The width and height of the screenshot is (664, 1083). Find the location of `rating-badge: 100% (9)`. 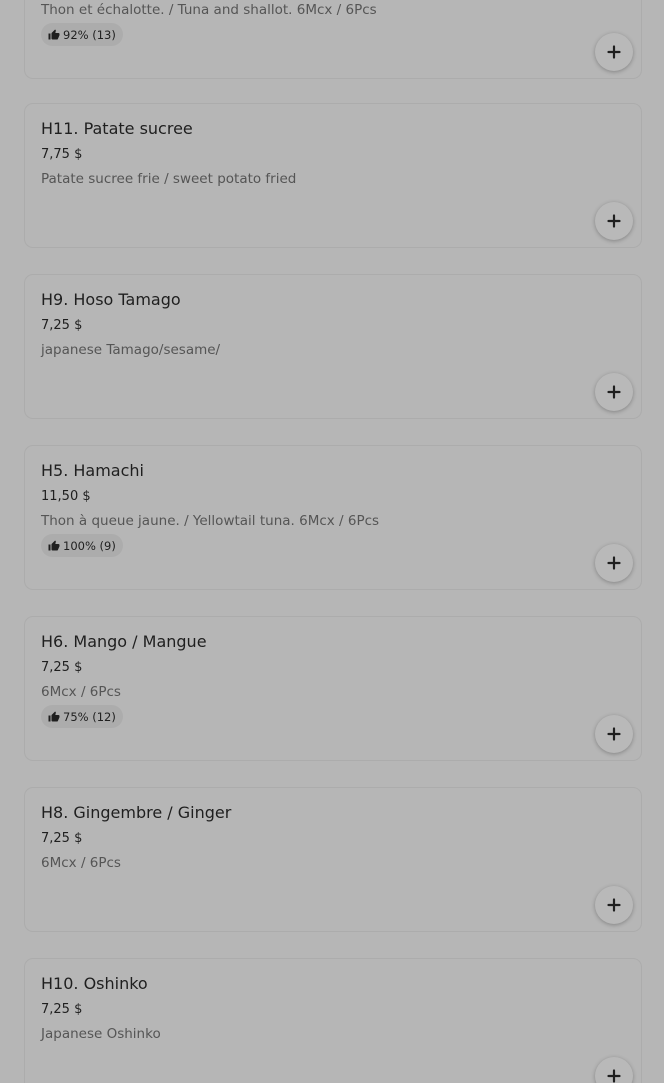

rating-badge: 100% (9) is located at coordinates (82, 545).